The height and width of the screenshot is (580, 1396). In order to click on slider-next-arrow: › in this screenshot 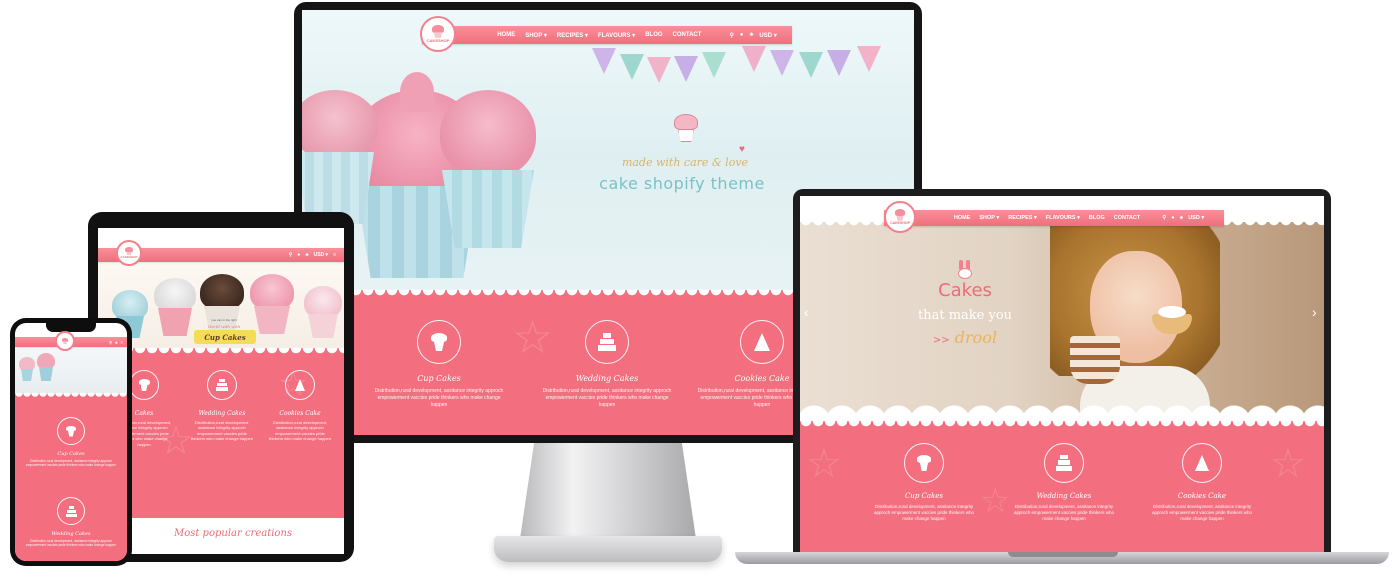, I will do `click(1314, 312)`.